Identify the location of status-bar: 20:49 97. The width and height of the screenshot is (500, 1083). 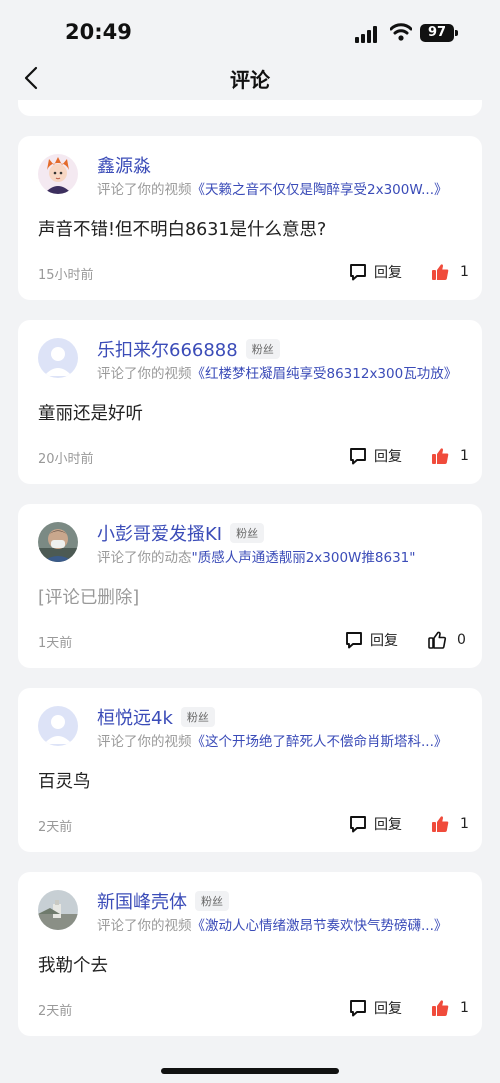
(250, 30).